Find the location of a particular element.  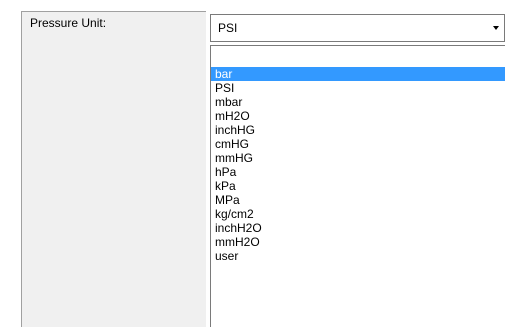

list-item: kPa is located at coordinates (358, 186).